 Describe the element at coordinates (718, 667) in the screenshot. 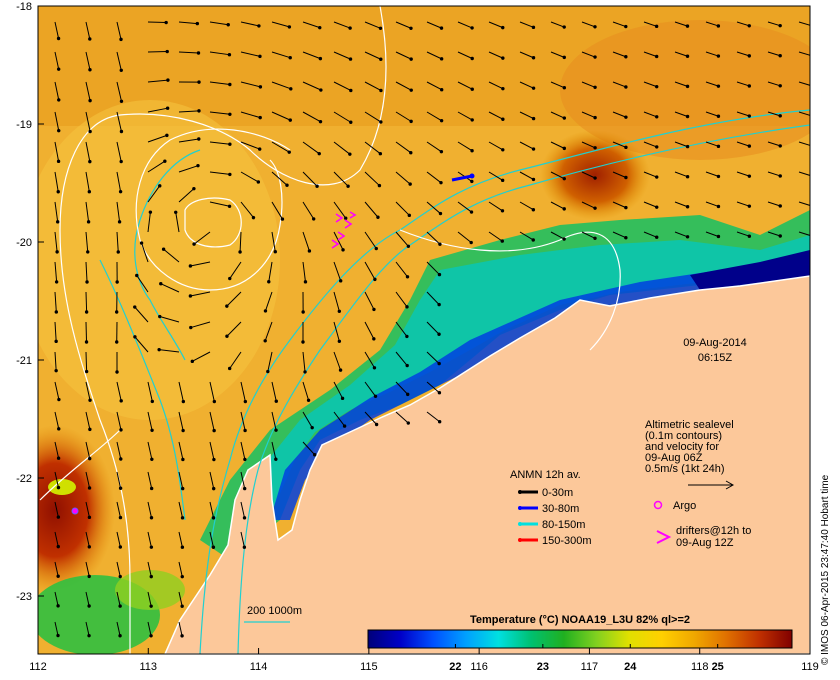

I see `colorbar-tick-label: 25` at that location.